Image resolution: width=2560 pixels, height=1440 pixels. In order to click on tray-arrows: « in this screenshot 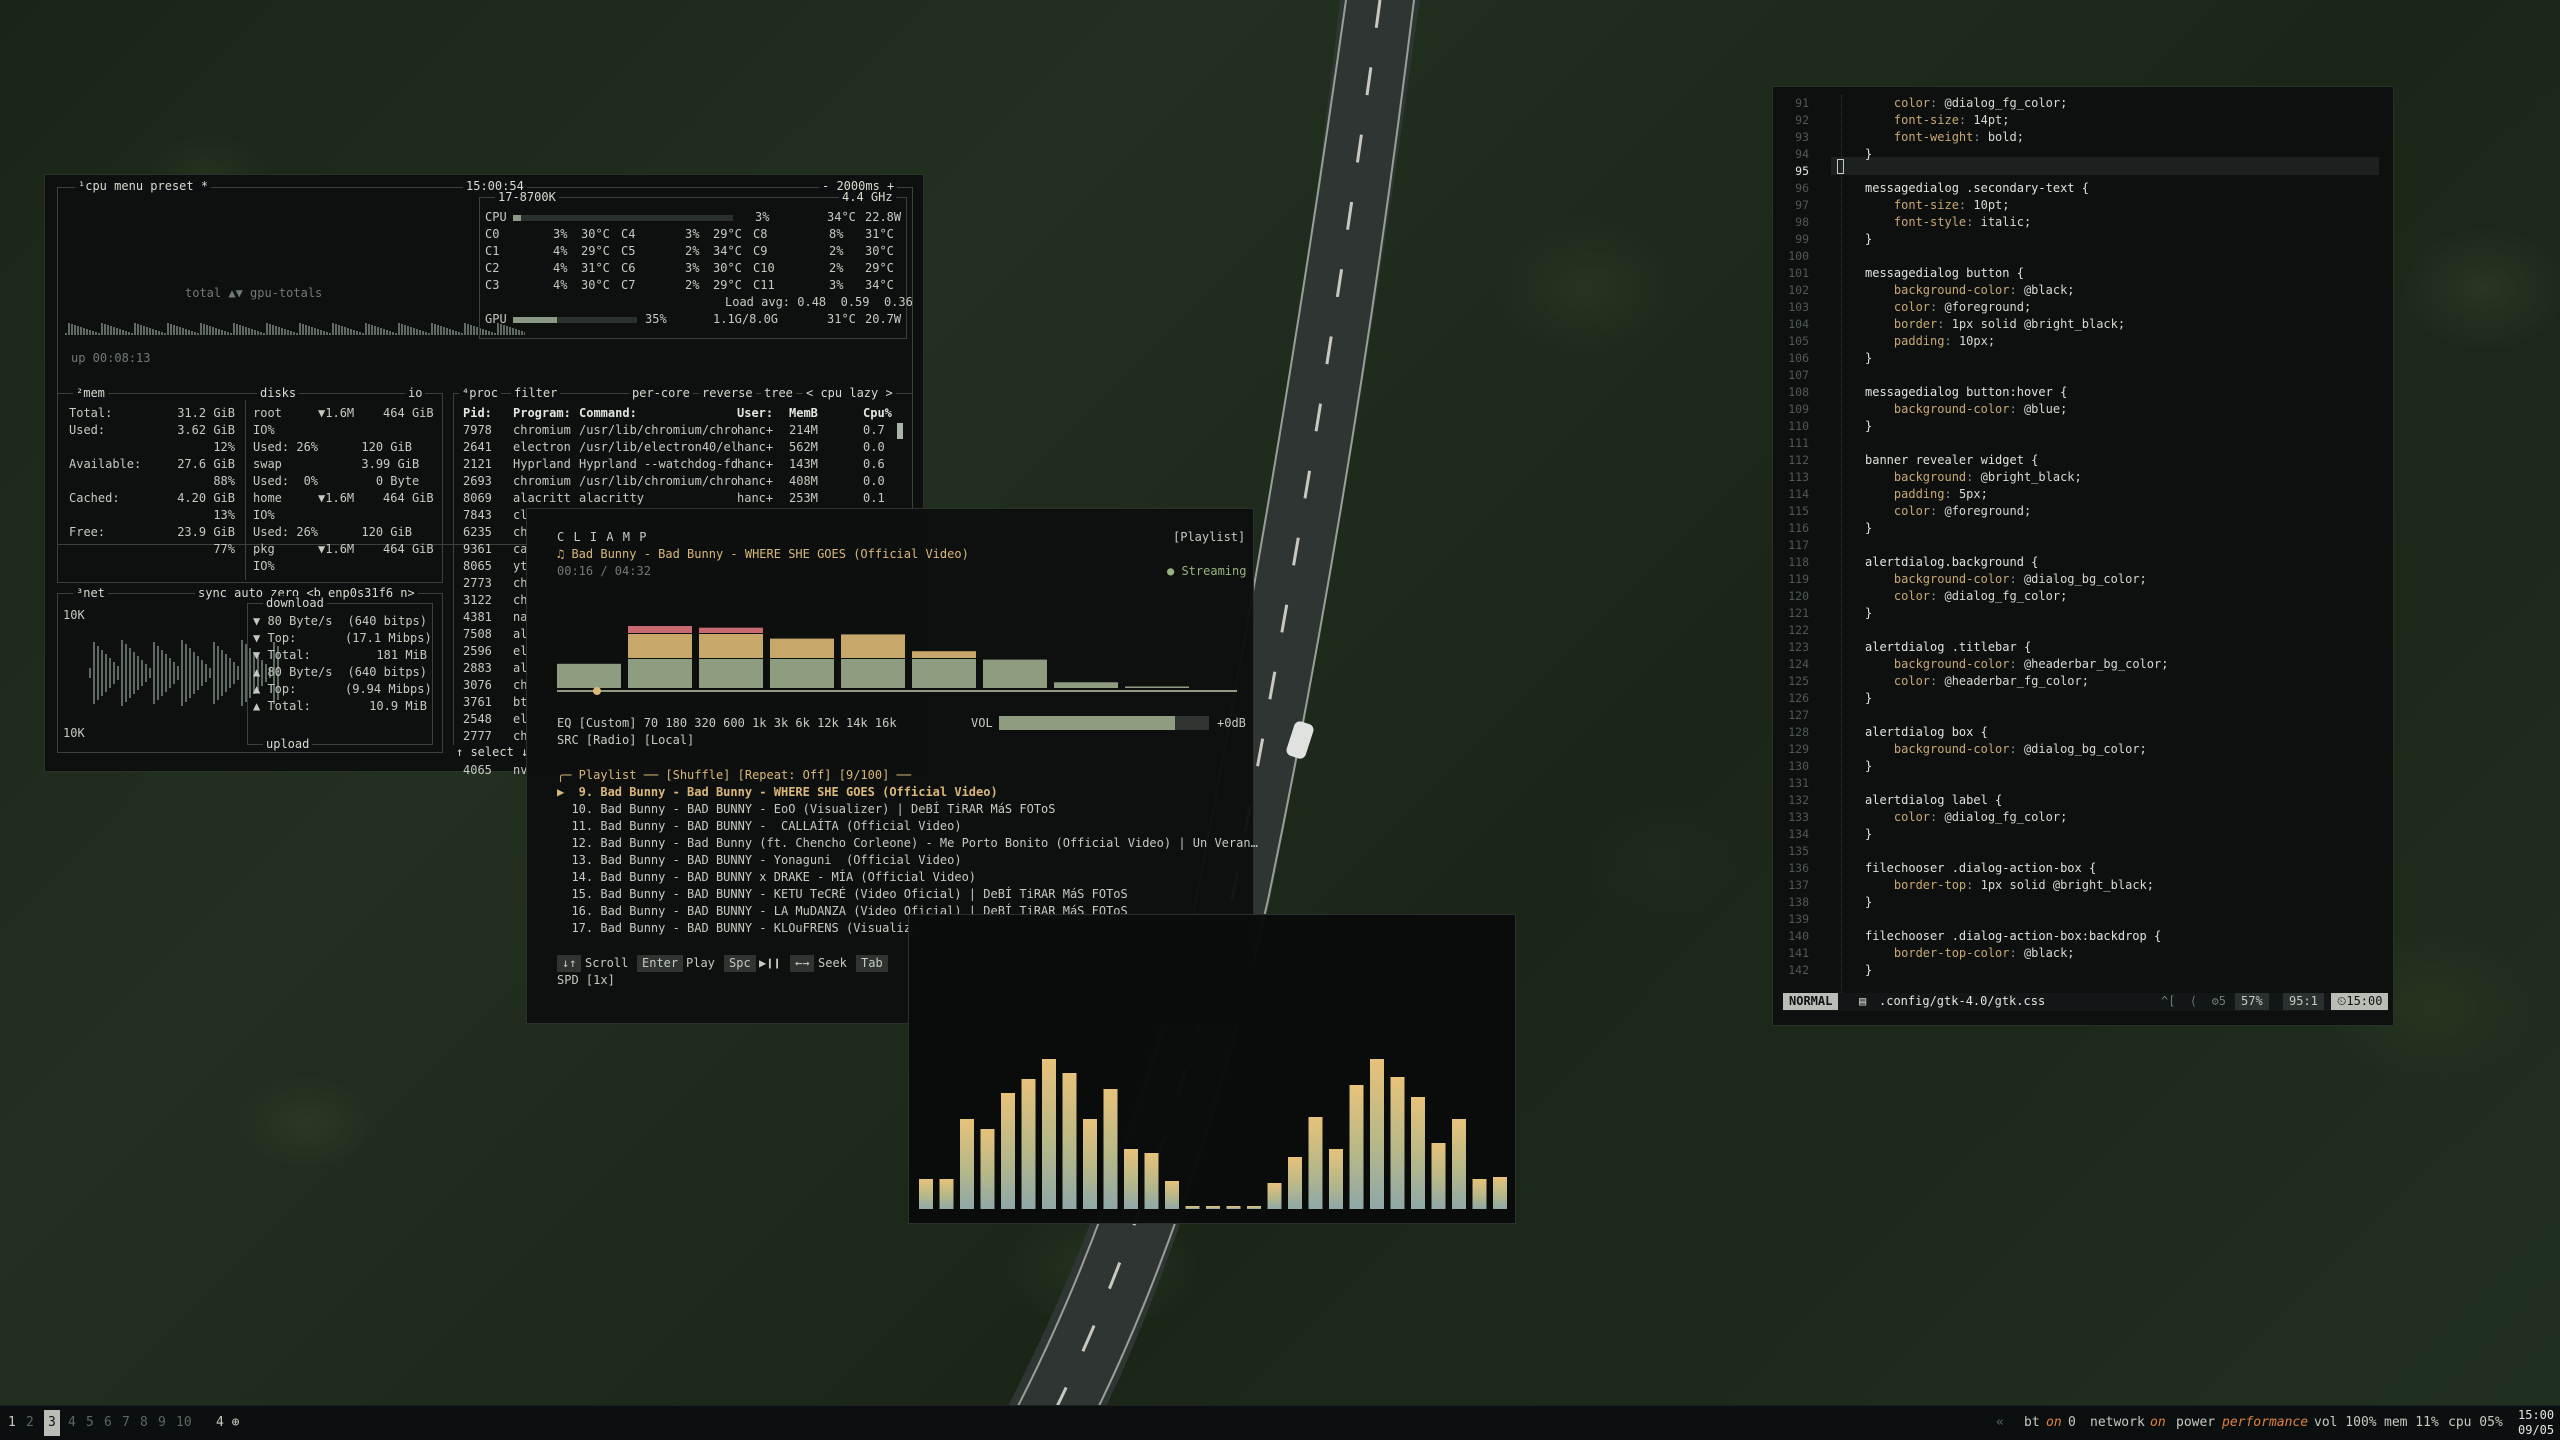, I will do `click(2000, 1422)`.